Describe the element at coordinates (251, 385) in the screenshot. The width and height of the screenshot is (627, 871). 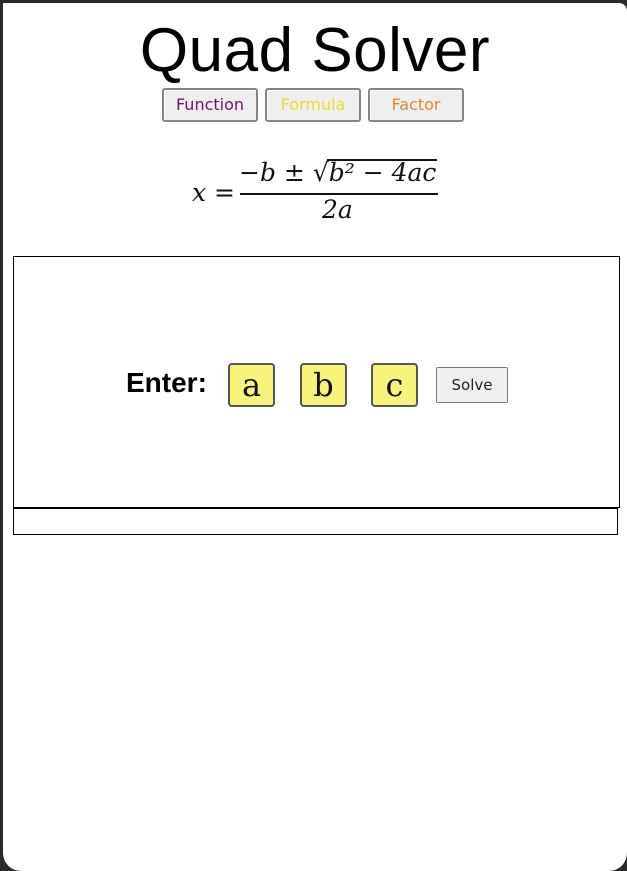
I see `coefficient-a-input` at that location.